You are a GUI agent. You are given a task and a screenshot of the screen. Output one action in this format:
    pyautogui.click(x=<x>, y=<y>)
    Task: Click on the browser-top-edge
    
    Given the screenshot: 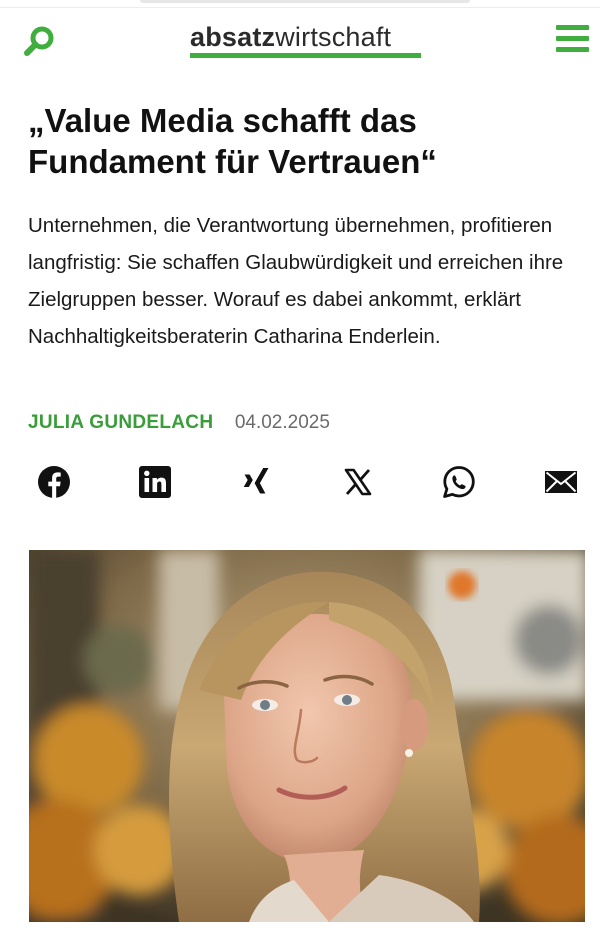 What is the action you would take?
    pyautogui.click(x=305, y=1)
    